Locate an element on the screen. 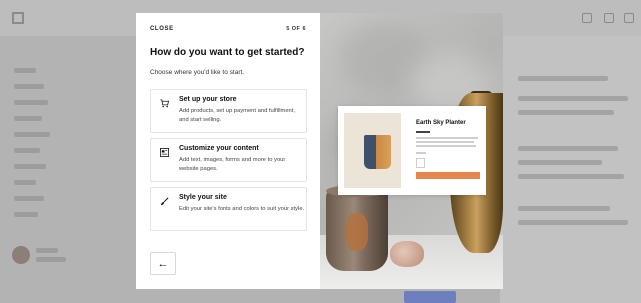  product-price is located at coordinates (423, 132).